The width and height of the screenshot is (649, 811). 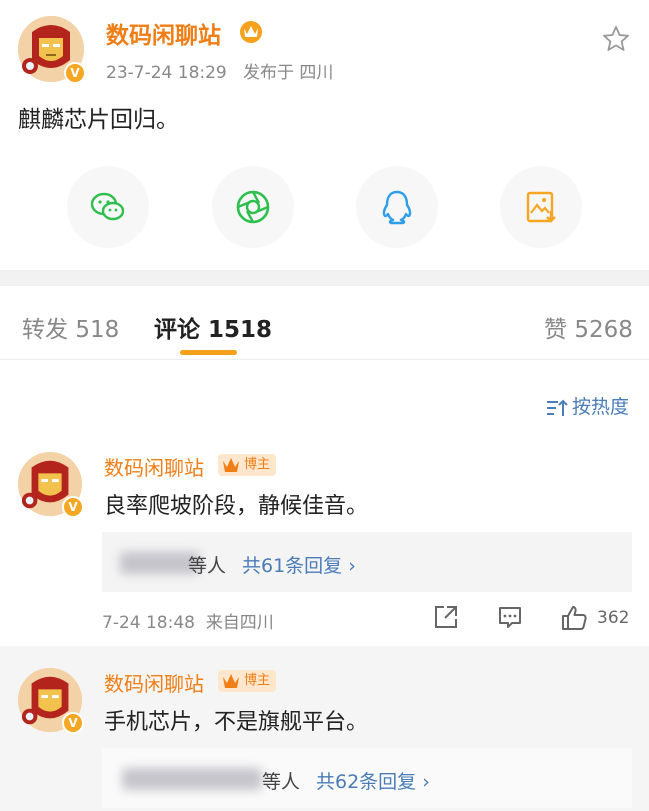 What do you see at coordinates (367, 562) in the screenshot?
I see `reply-summary: 等人 共61条回复 ›` at bounding box center [367, 562].